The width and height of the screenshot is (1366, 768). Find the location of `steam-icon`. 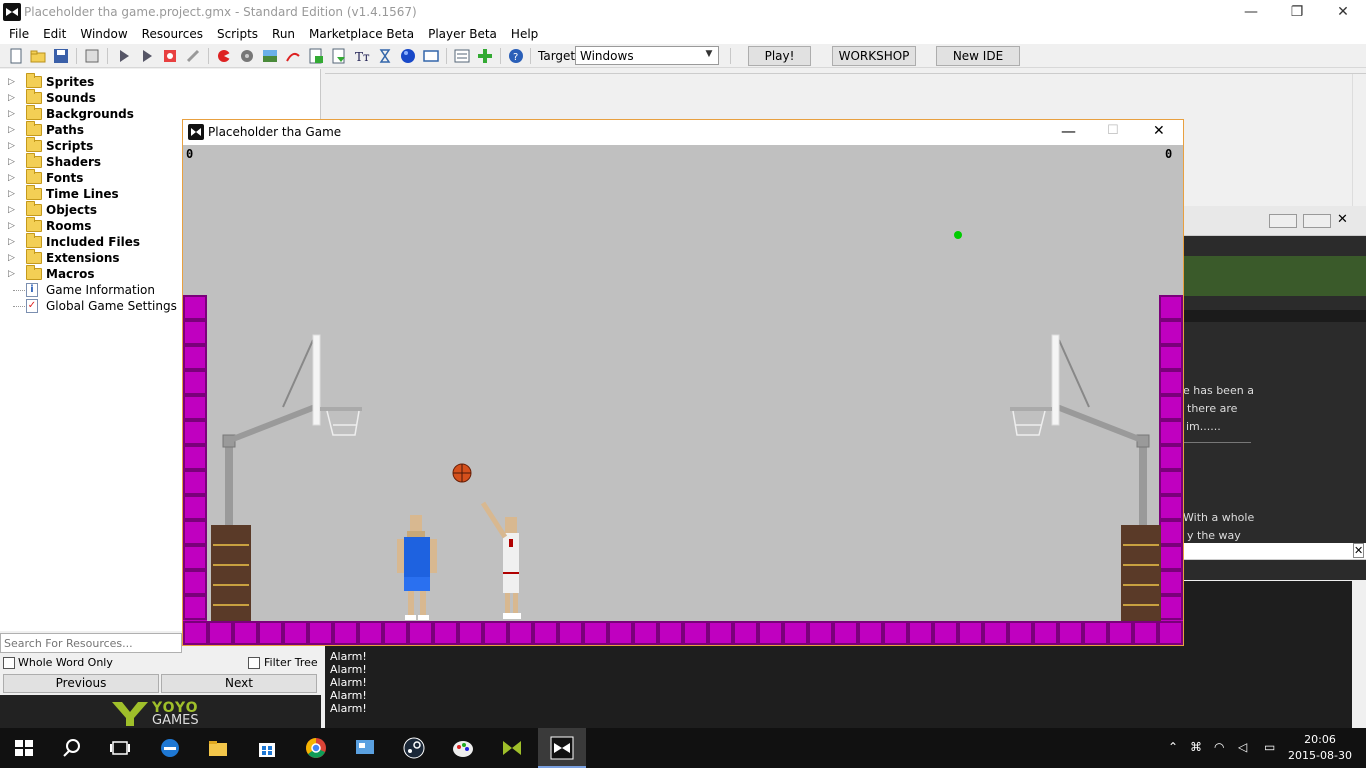

steam-icon is located at coordinates (414, 748).